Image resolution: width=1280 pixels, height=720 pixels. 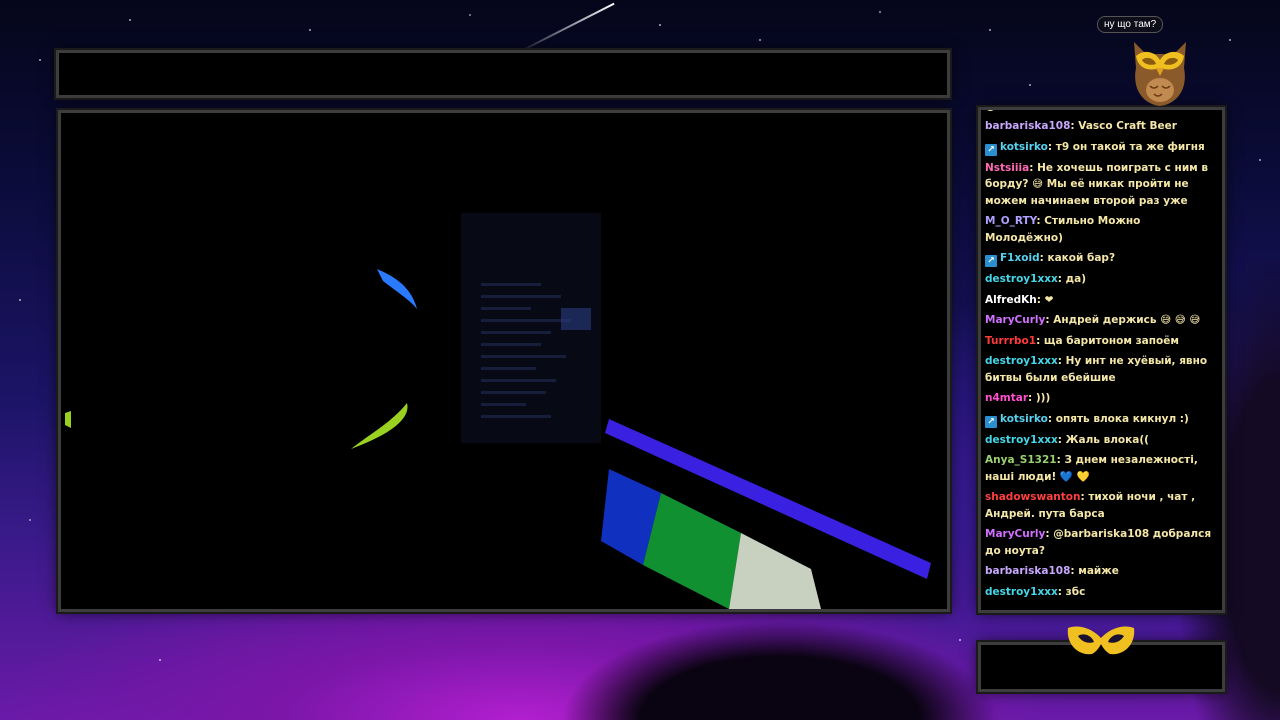 What do you see at coordinates (503, 74) in the screenshot?
I see `title-bar-frame` at bounding box center [503, 74].